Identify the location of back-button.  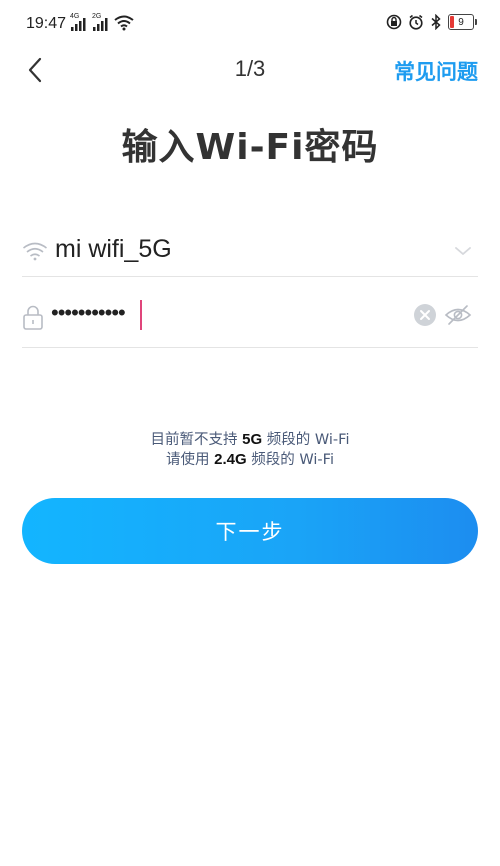
(36, 70).